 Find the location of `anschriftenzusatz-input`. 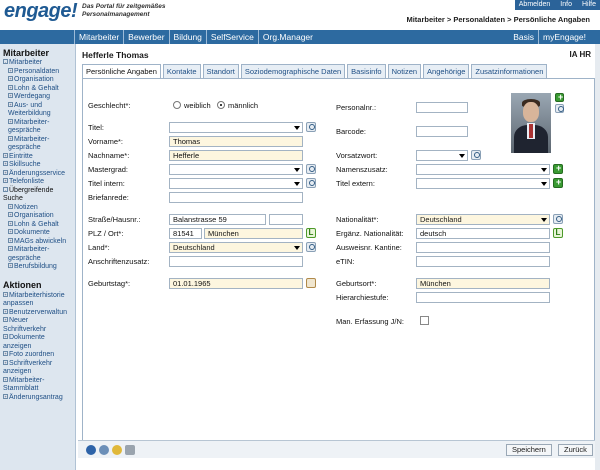

anschriftenzusatz-input is located at coordinates (236, 261).